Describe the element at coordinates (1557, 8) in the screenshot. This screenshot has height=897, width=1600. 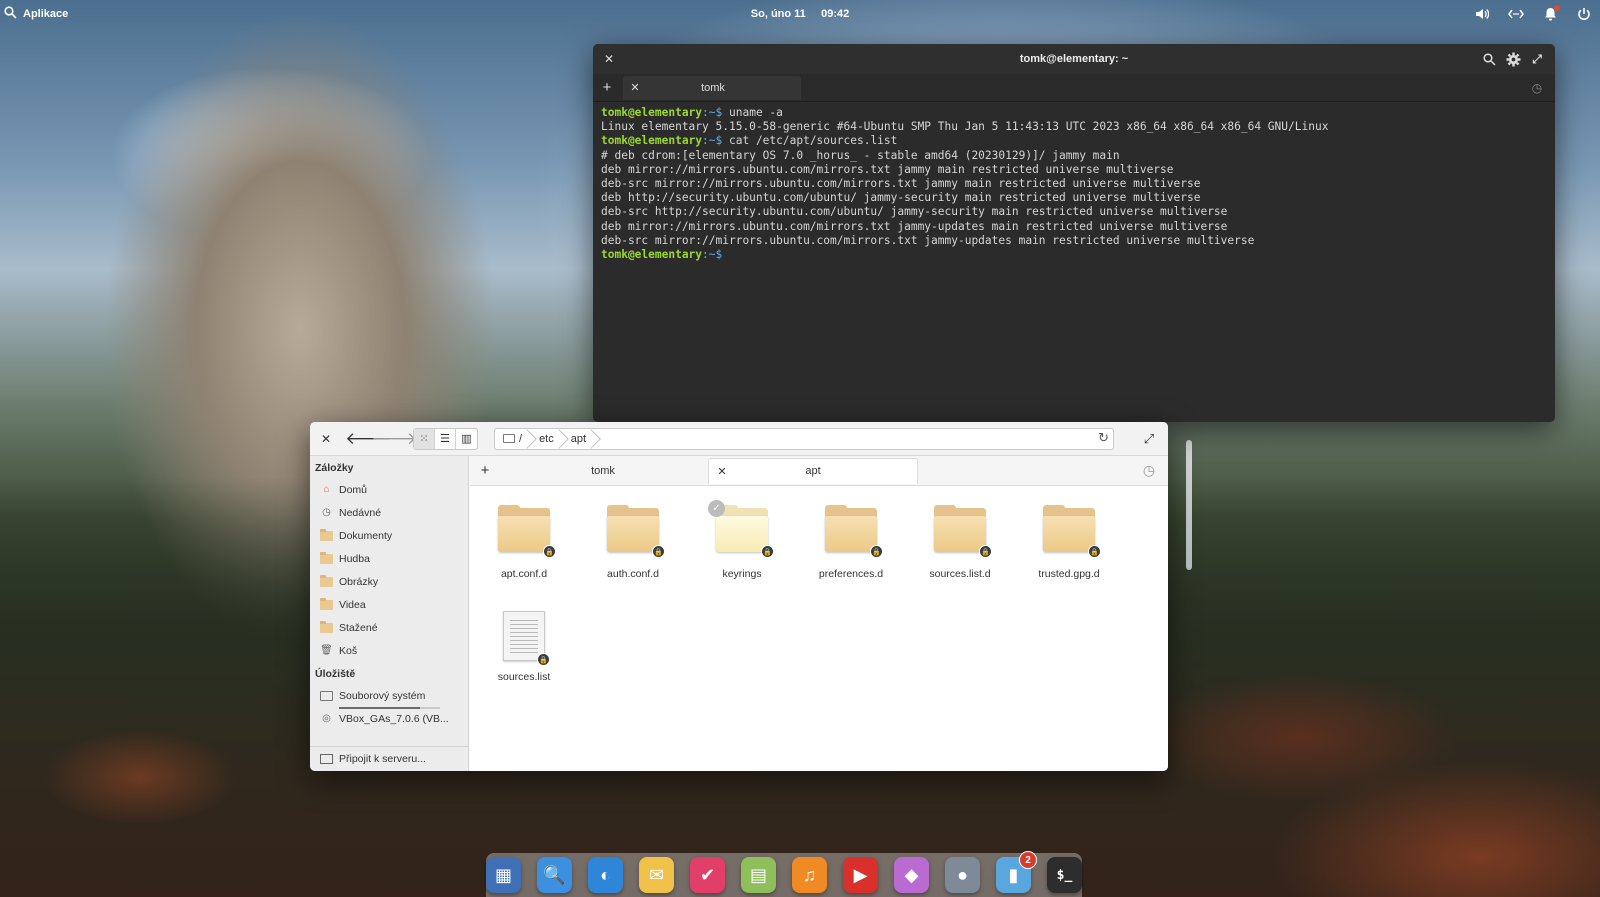
I see `notification-badge` at that location.